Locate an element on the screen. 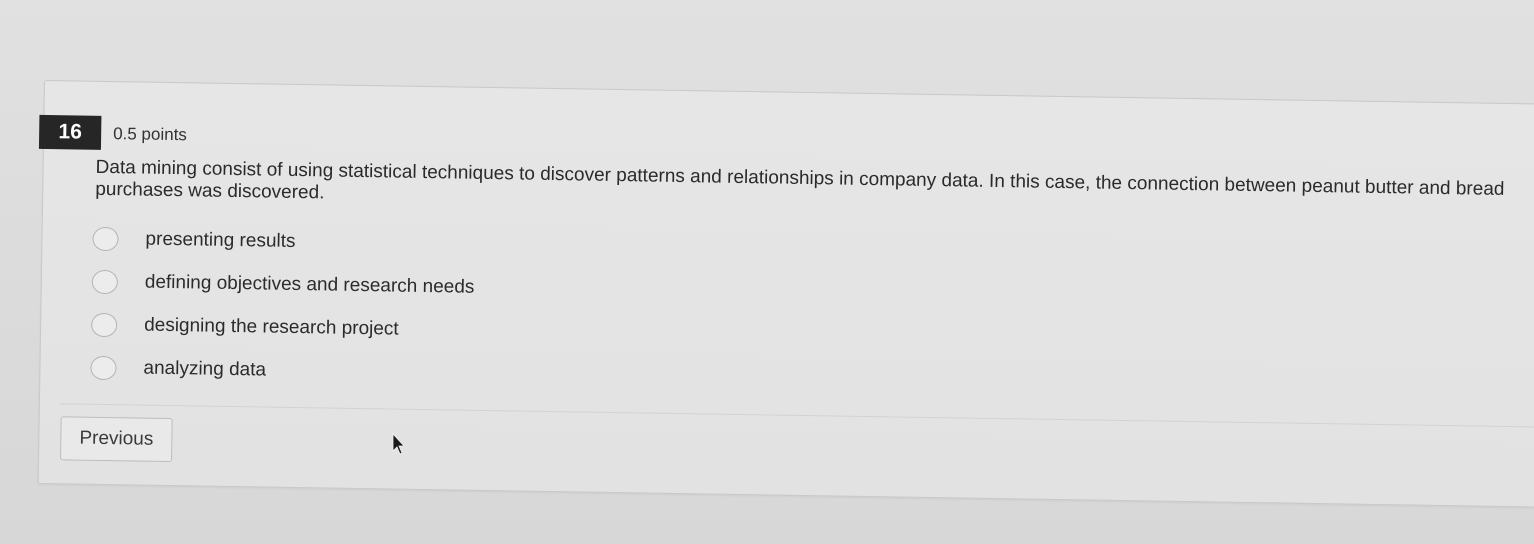 The width and height of the screenshot is (1534, 544). option-label: designing the research project is located at coordinates (271, 327).